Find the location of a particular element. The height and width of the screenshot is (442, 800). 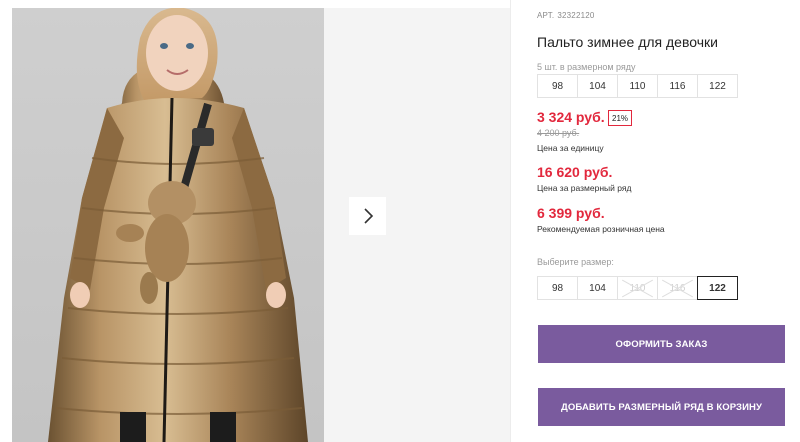

retail-price: 6 399 руб. is located at coordinates (571, 213).